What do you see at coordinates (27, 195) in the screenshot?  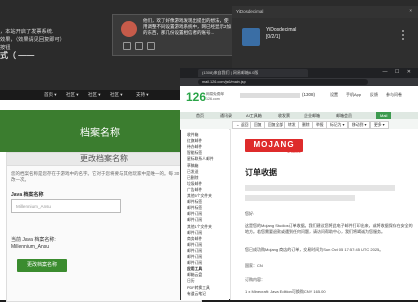 I see `java-name-label: Java 档案名称` at bounding box center [27, 195].